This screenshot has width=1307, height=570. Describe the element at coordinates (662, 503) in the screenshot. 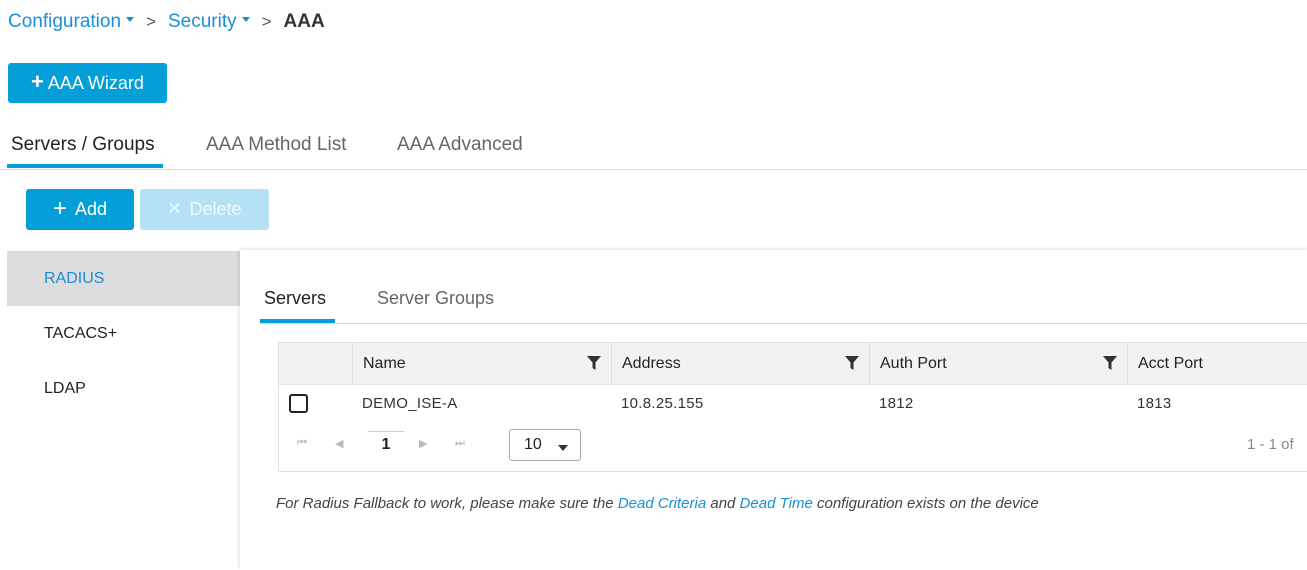

I see `dead-criteria-link: Dead Criteria` at that location.